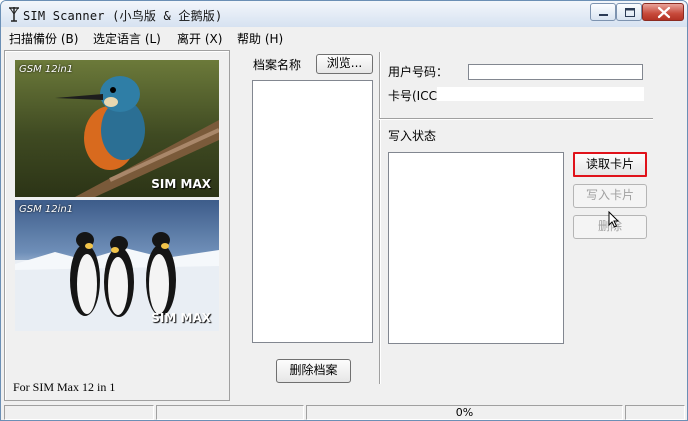  I want to click on progress-text: 0%, so click(464, 412).